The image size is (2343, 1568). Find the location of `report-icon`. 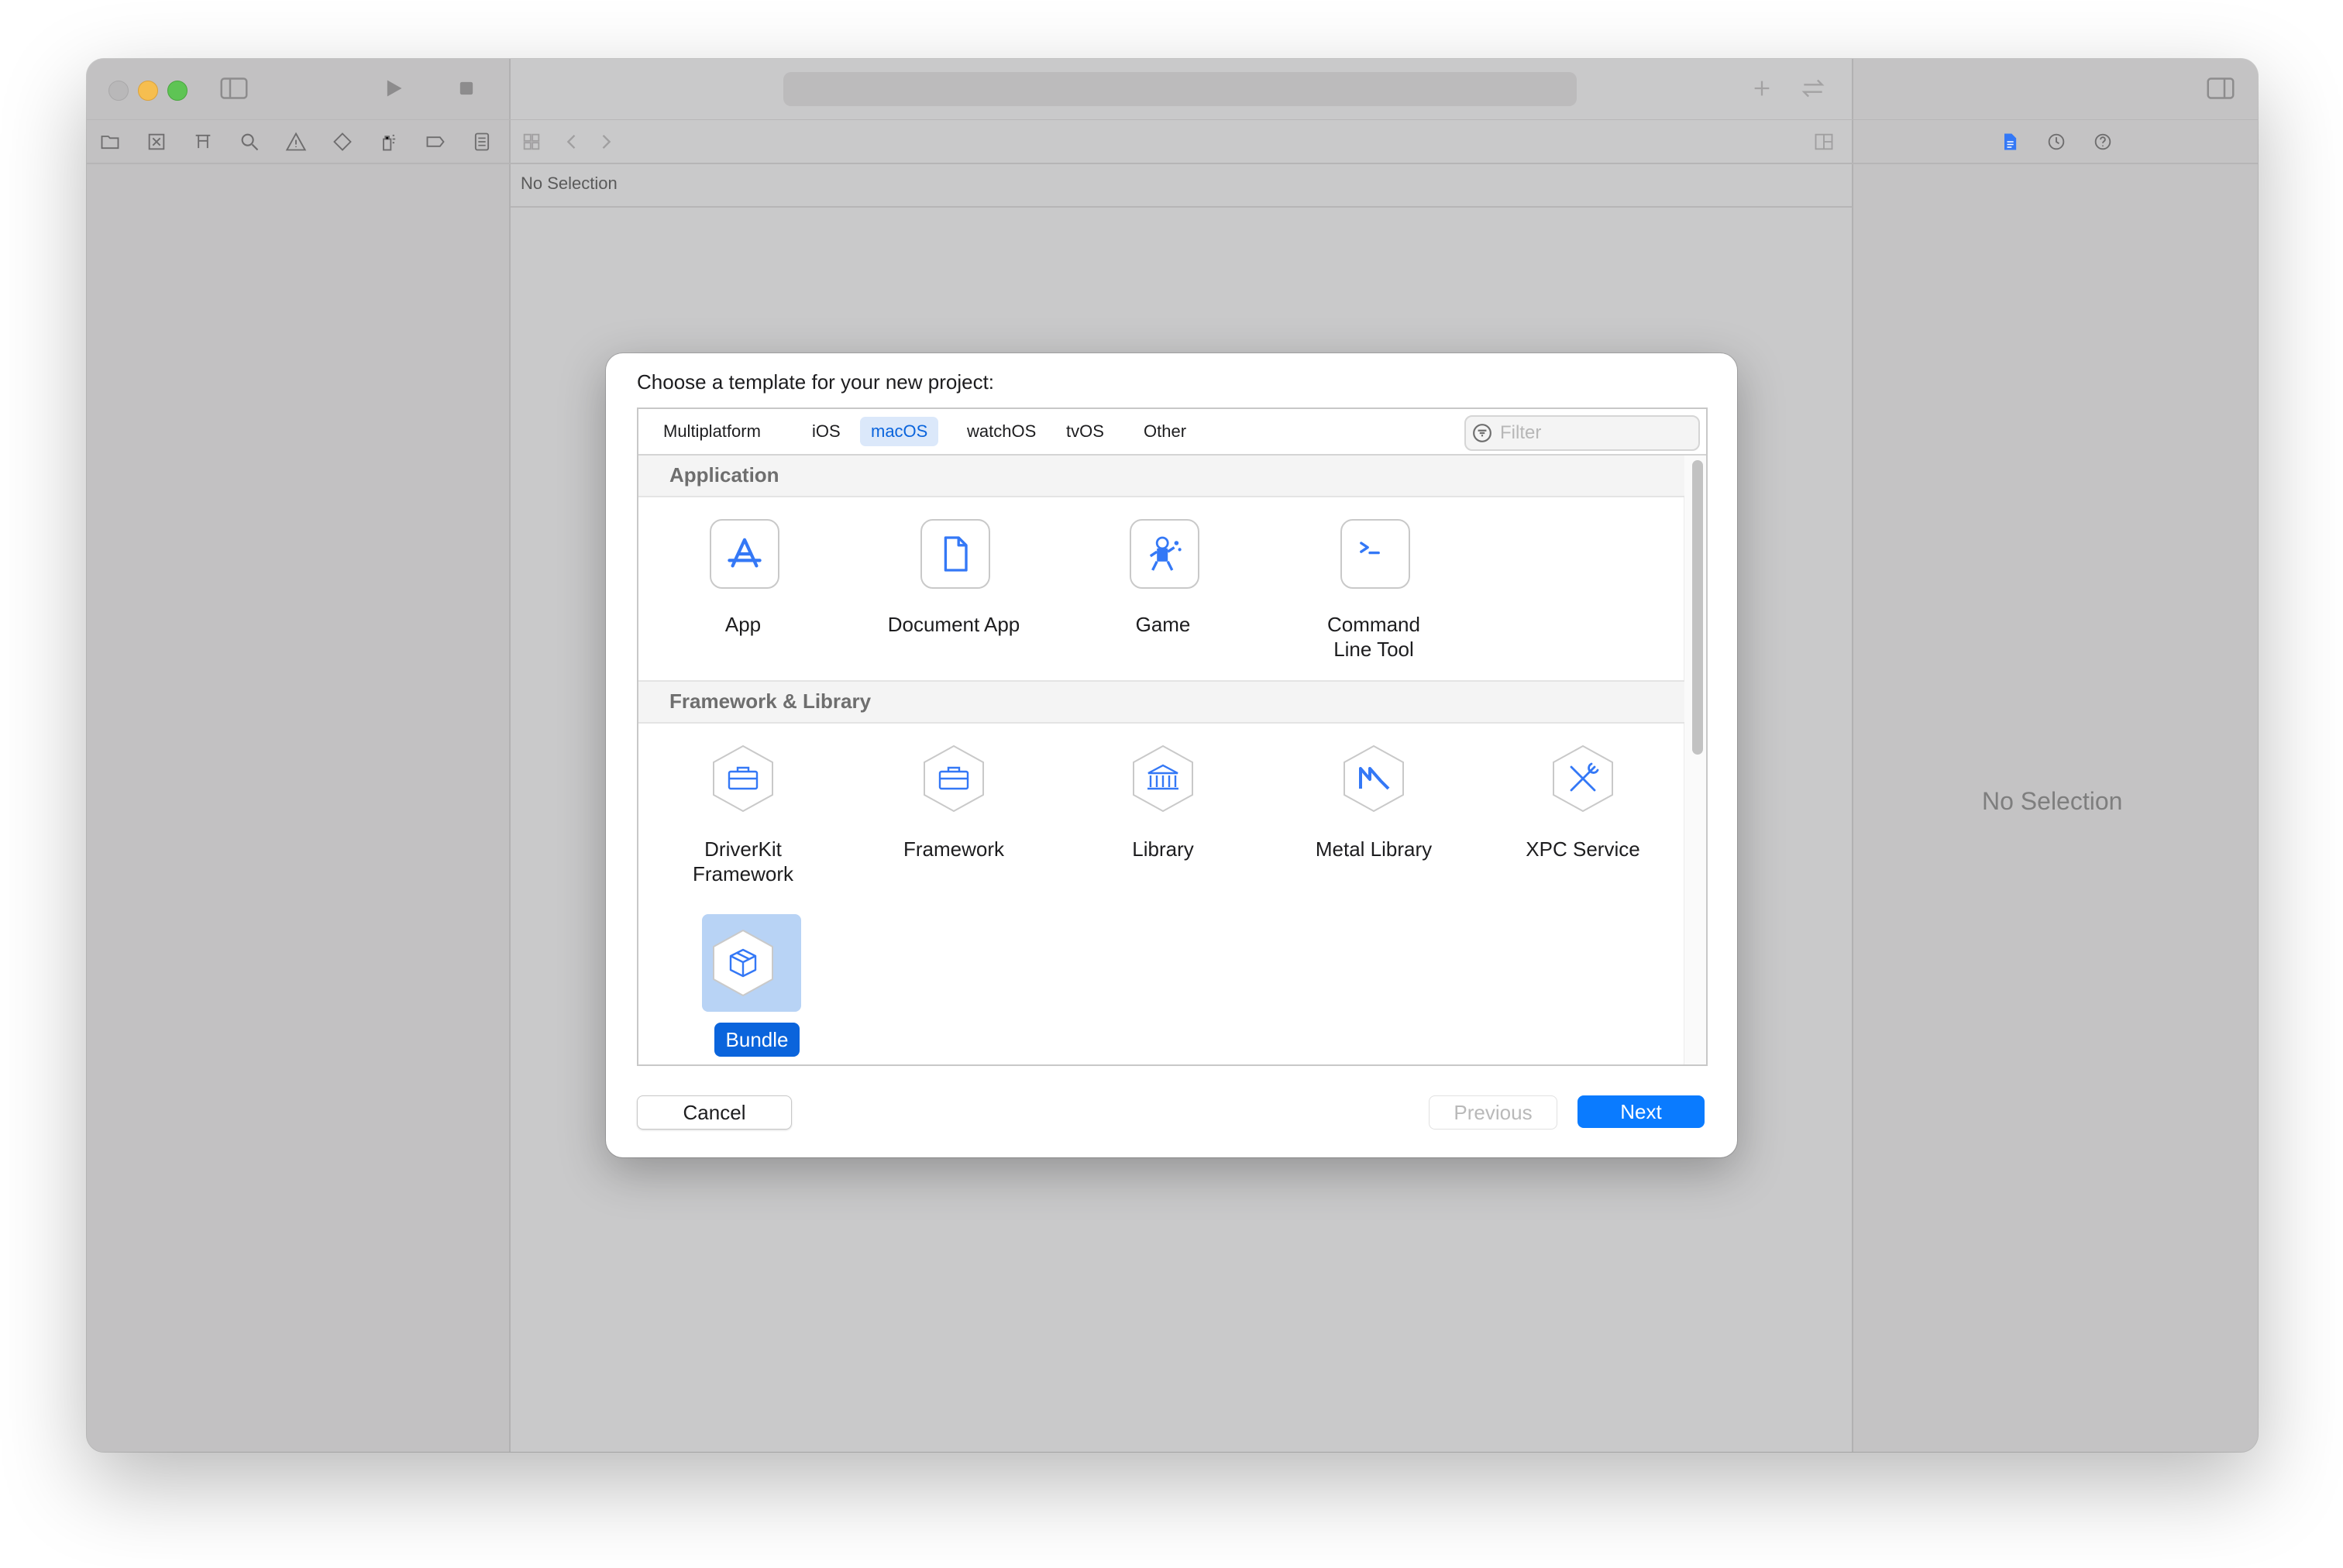

report-icon is located at coordinates (482, 141).